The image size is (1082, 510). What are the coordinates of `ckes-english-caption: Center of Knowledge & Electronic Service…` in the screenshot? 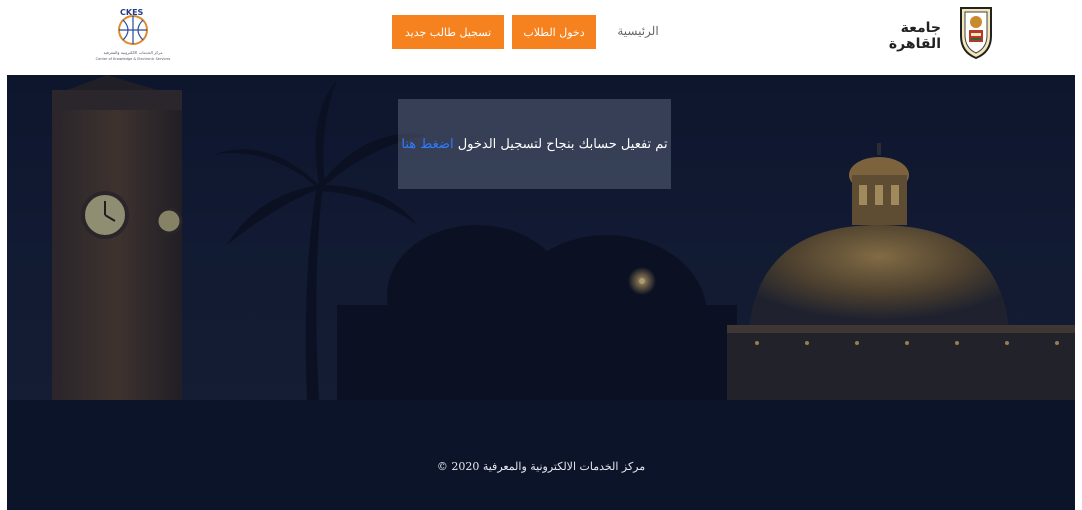 It's located at (133, 59).